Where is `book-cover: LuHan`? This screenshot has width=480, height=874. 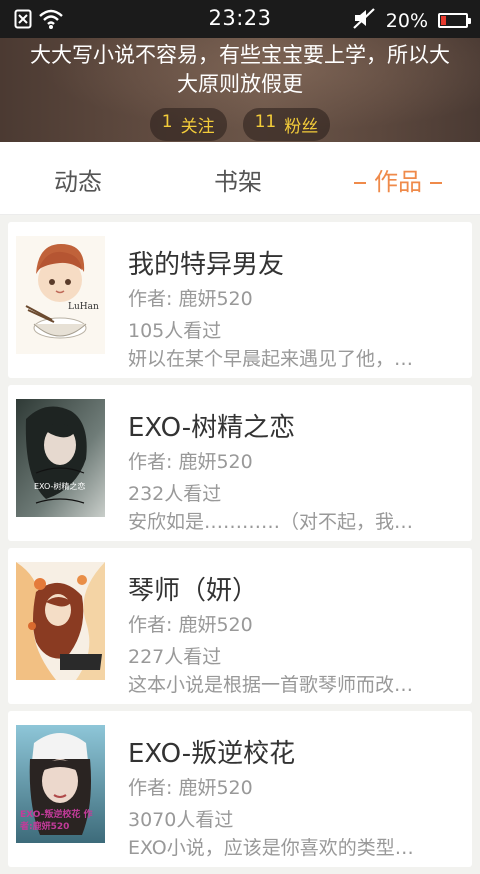
book-cover: LuHan is located at coordinates (60, 295).